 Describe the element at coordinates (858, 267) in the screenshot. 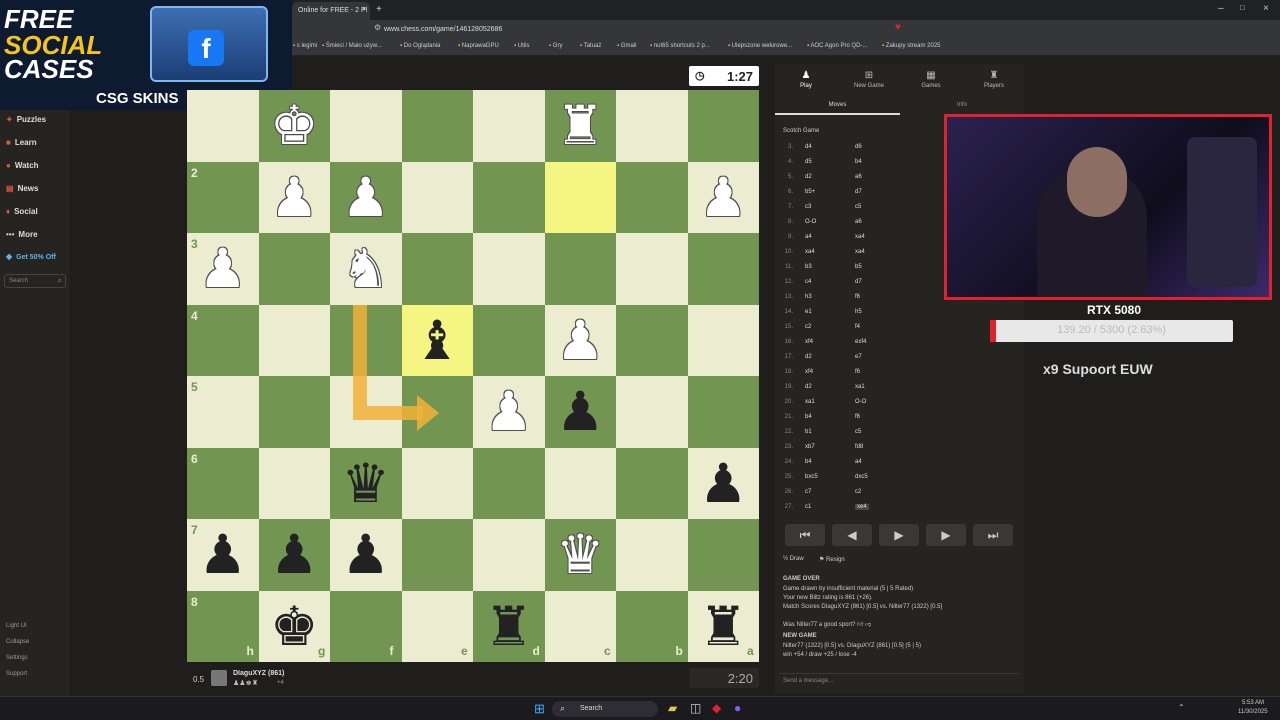

I see `black-move: b5` at that location.